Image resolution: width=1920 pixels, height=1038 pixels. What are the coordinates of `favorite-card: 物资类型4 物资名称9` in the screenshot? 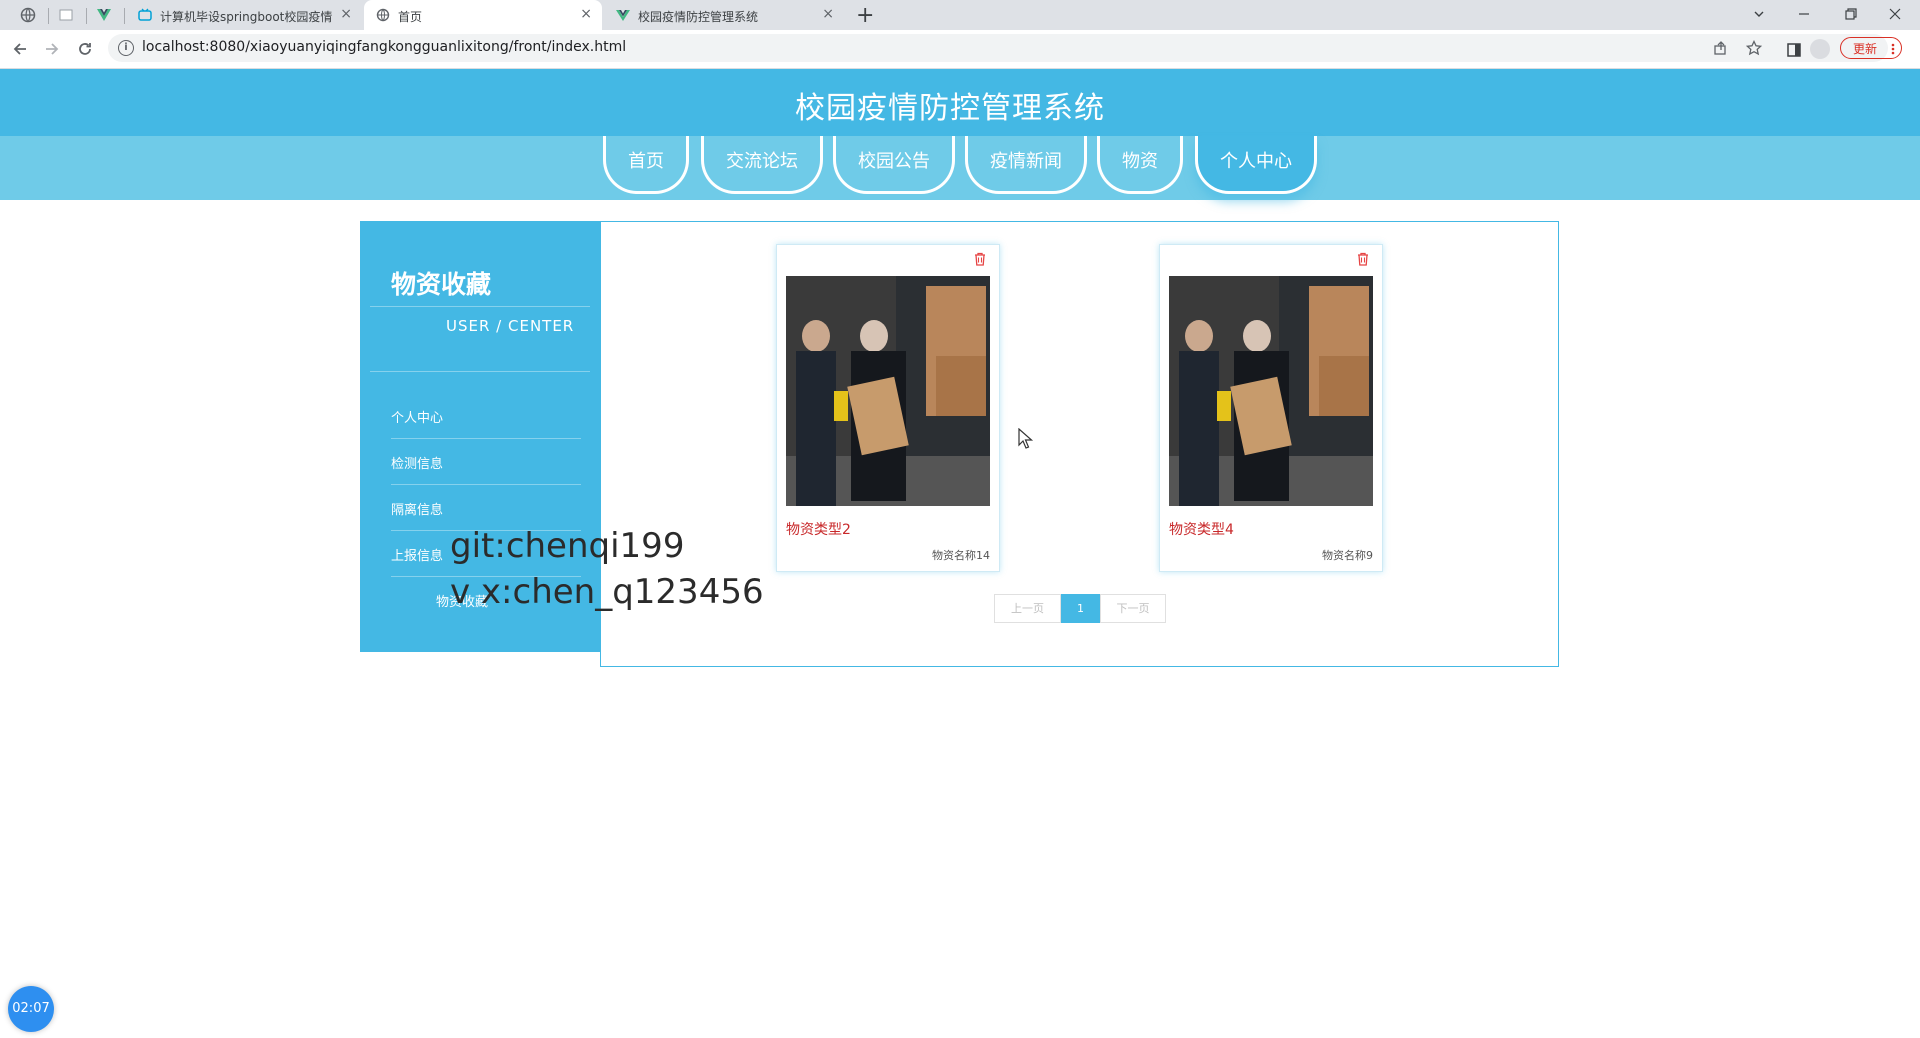 It's located at (1271, 408).